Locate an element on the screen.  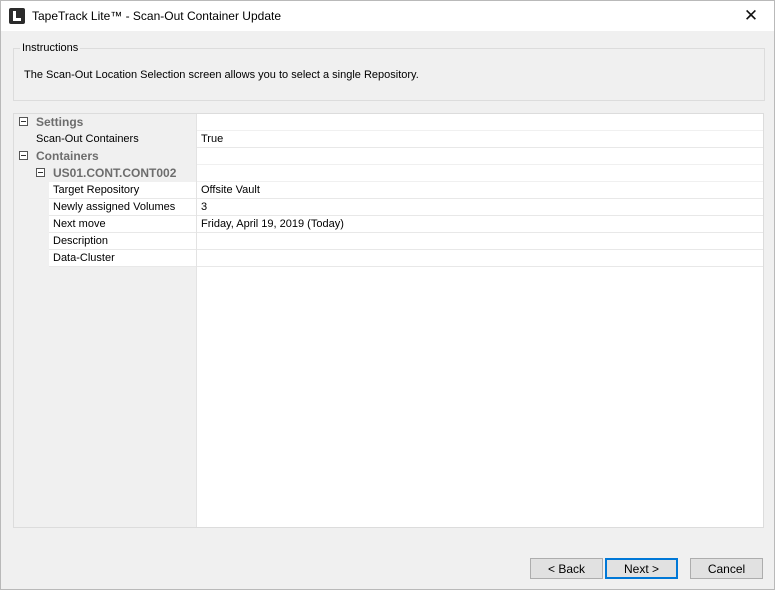
instructions-legend: Instructions is located at coordinates (50, 48).